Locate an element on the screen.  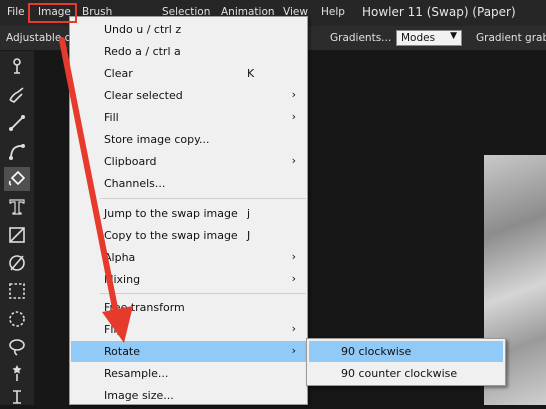
text-icon is located at coordinates (17, 207).